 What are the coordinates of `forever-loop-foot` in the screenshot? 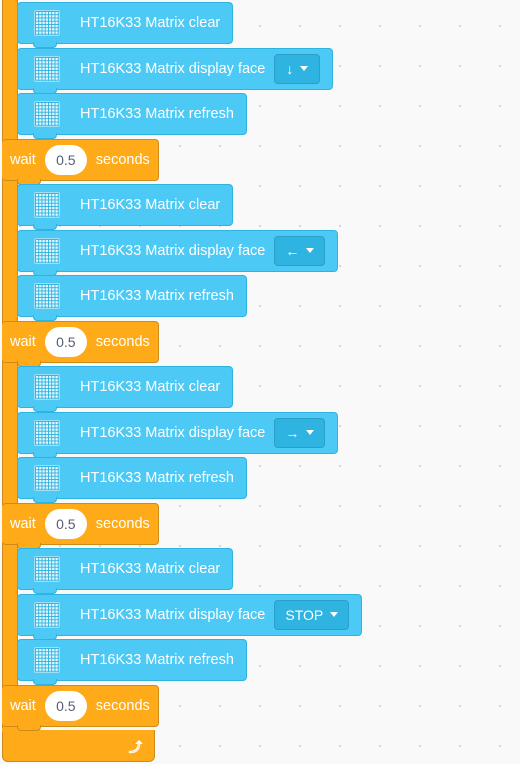 It's located at (78, 745).